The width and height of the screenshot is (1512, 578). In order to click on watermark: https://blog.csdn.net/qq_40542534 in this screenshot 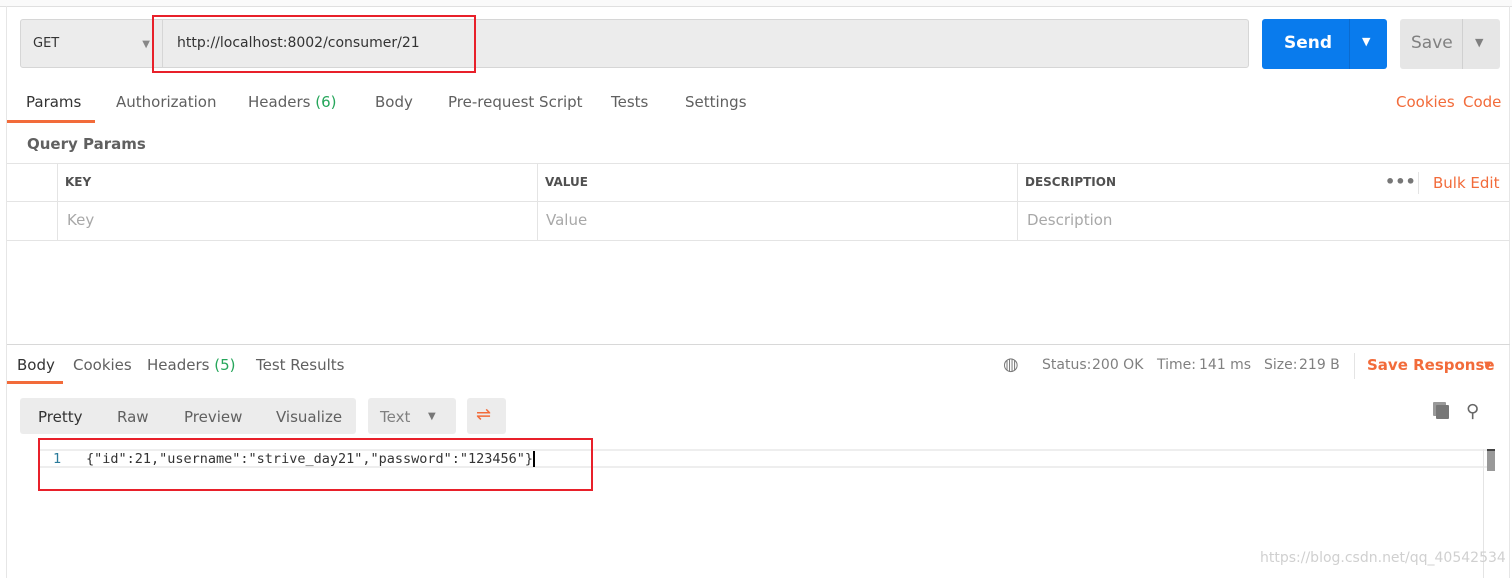, I will do `click(1383, 558)`.